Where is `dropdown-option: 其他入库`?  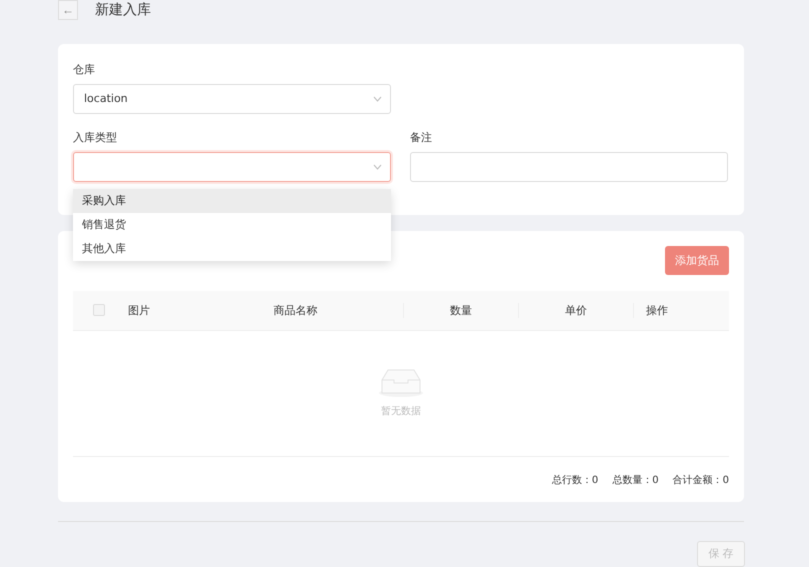 dropdown-option: 其他入库 is located at coordinates (232, 248).